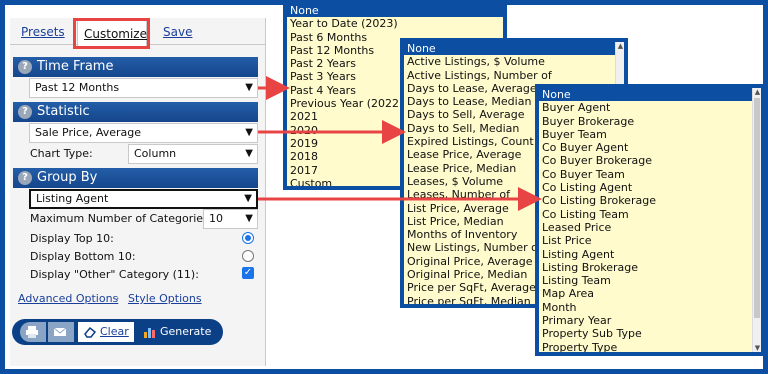 The height and width of the screenshot is (374, 768). What do you see at coordinates (135, 178) in the screenshot?
I see `group-by-header: ? Group By` at bounding box center [135, 178].